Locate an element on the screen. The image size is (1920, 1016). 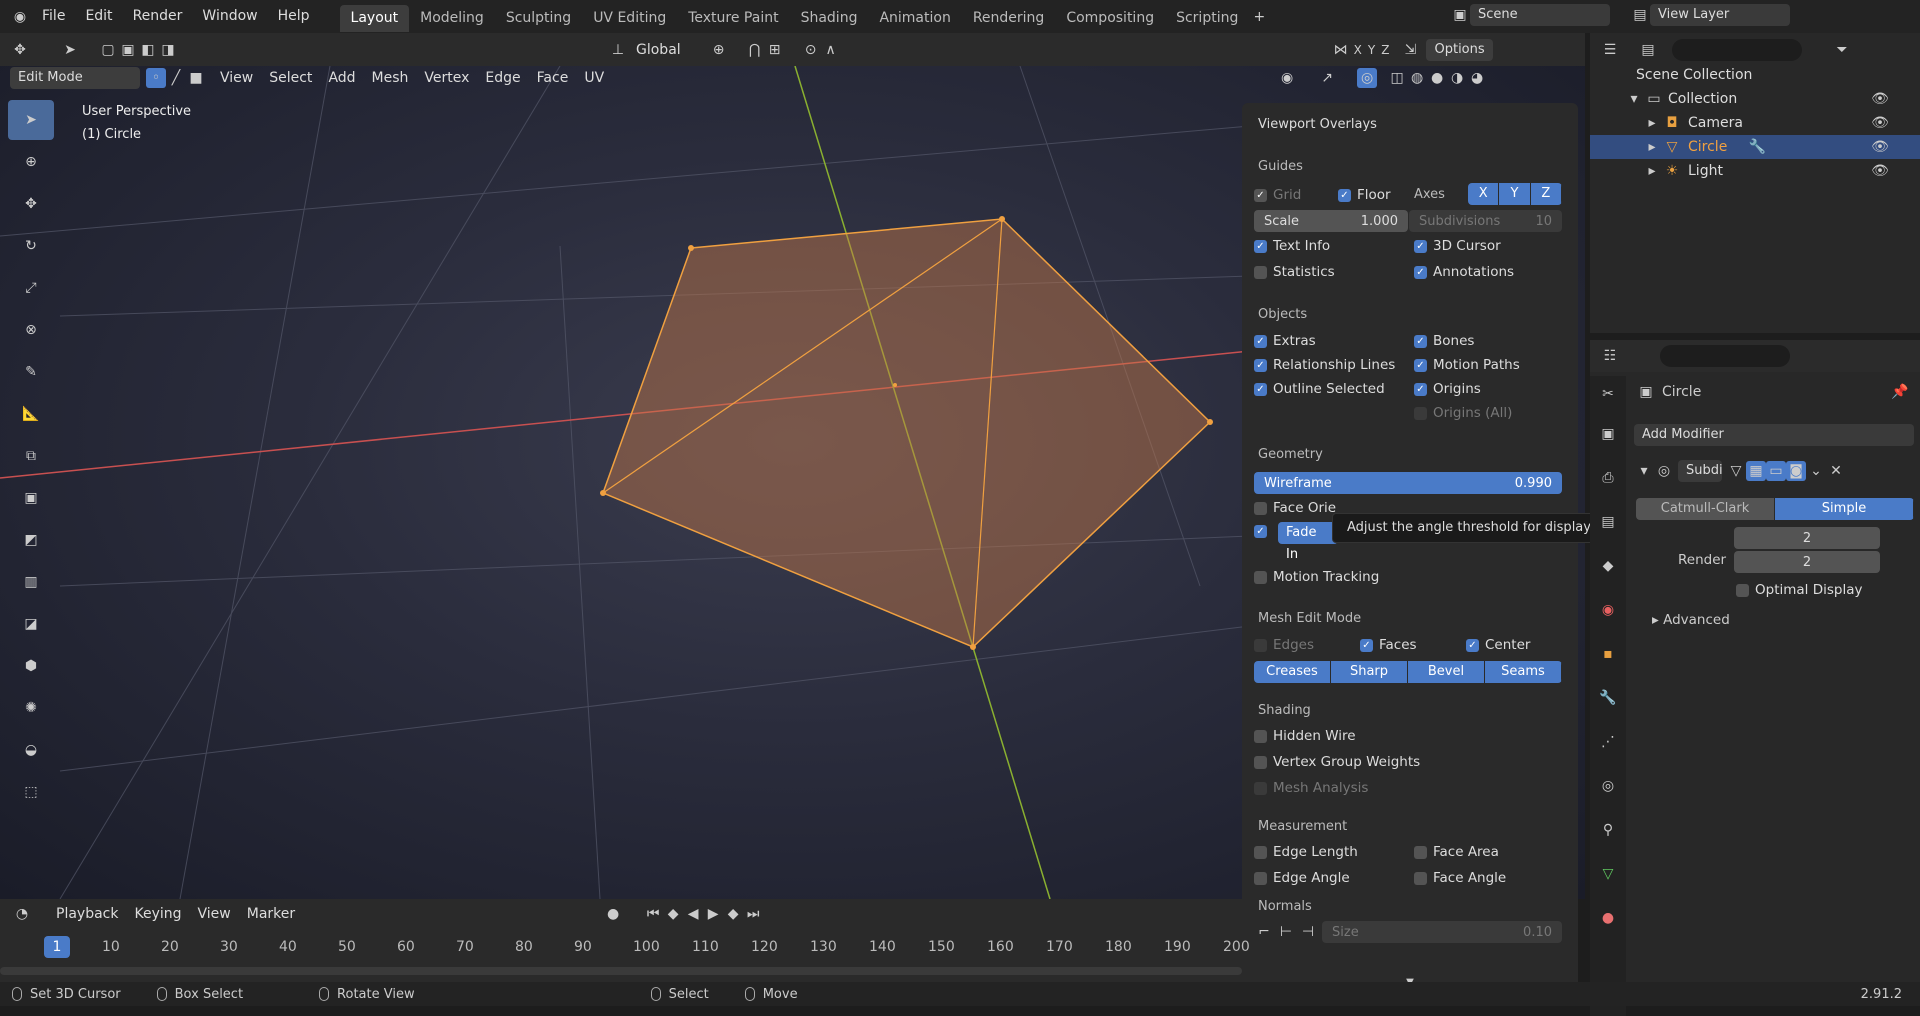
annotate-tool-icon: ✎ is located at coordinates (31, 372).